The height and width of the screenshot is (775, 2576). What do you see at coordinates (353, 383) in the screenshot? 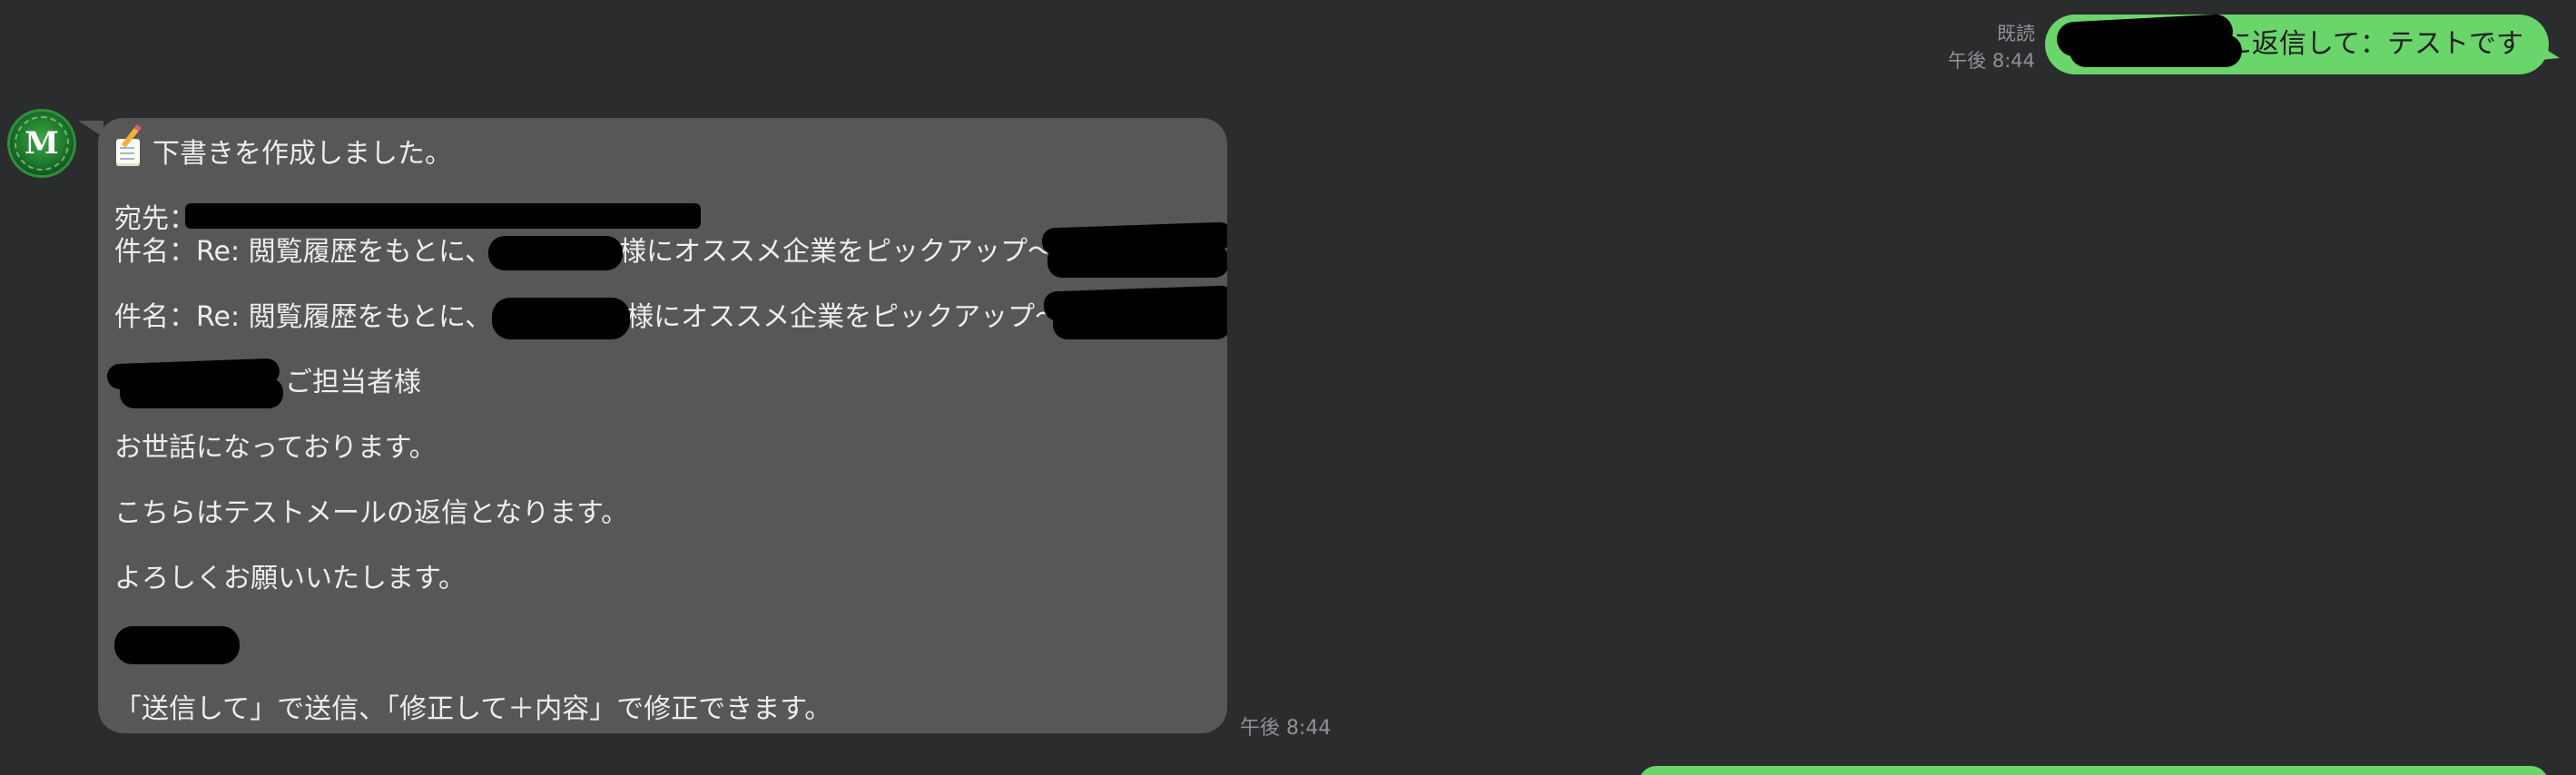
I see `recipient-suffix: ご担当者様` at bounding box center [353, 383].